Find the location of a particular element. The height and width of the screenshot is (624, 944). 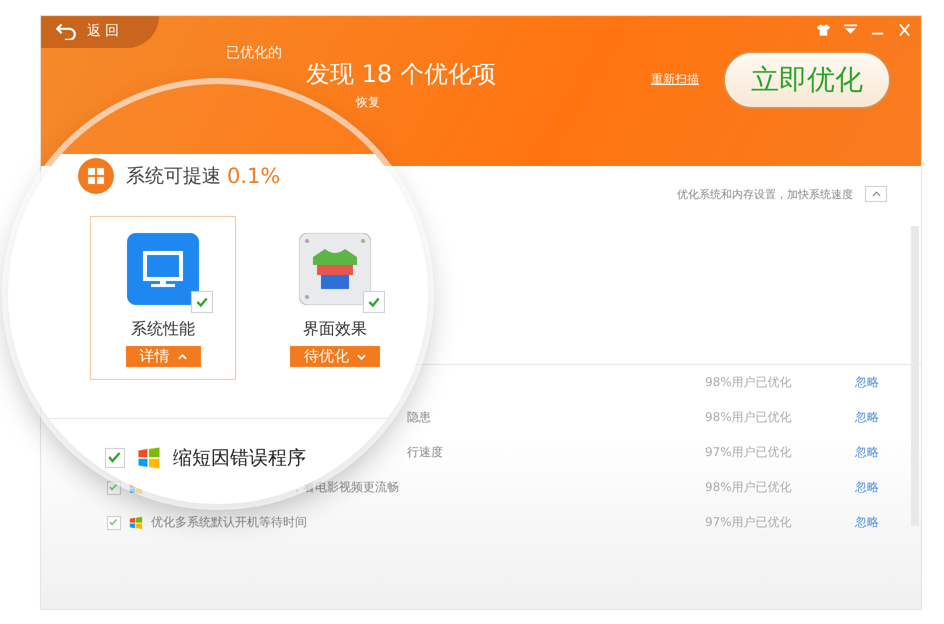

speedup-value: 0.1% is located at coordinates (253, 176).